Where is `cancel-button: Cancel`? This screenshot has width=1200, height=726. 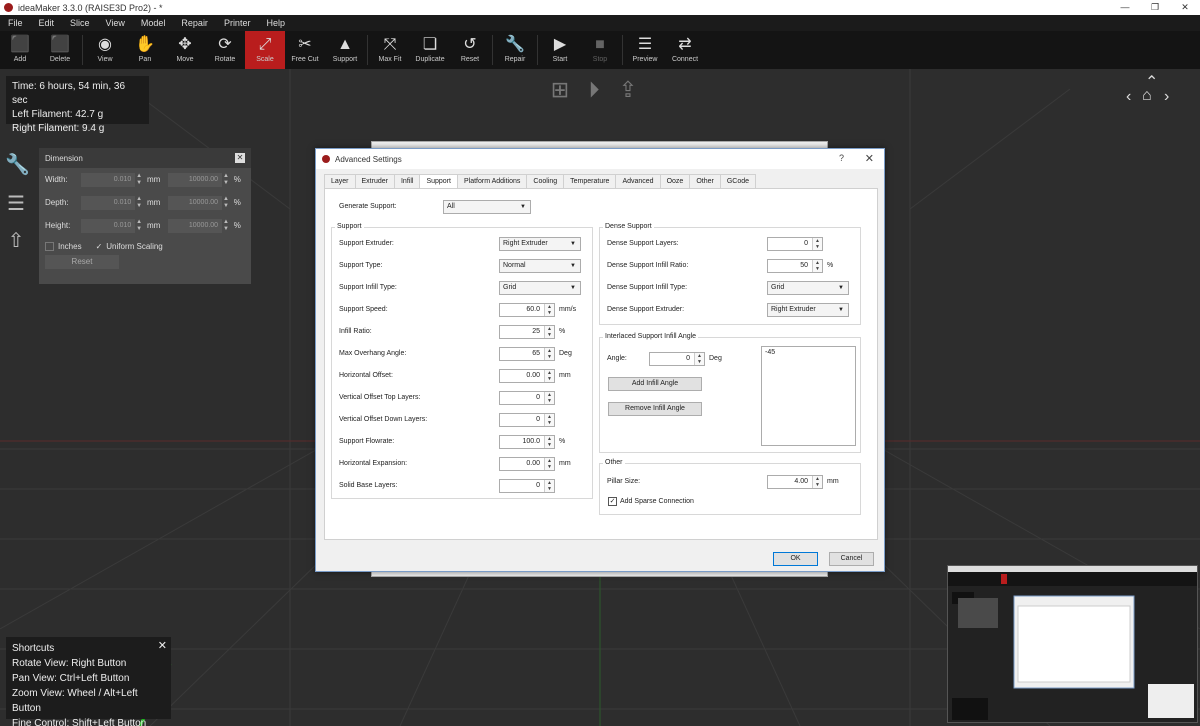 cancel-button: Cancel is located at coordinates (851, 559).